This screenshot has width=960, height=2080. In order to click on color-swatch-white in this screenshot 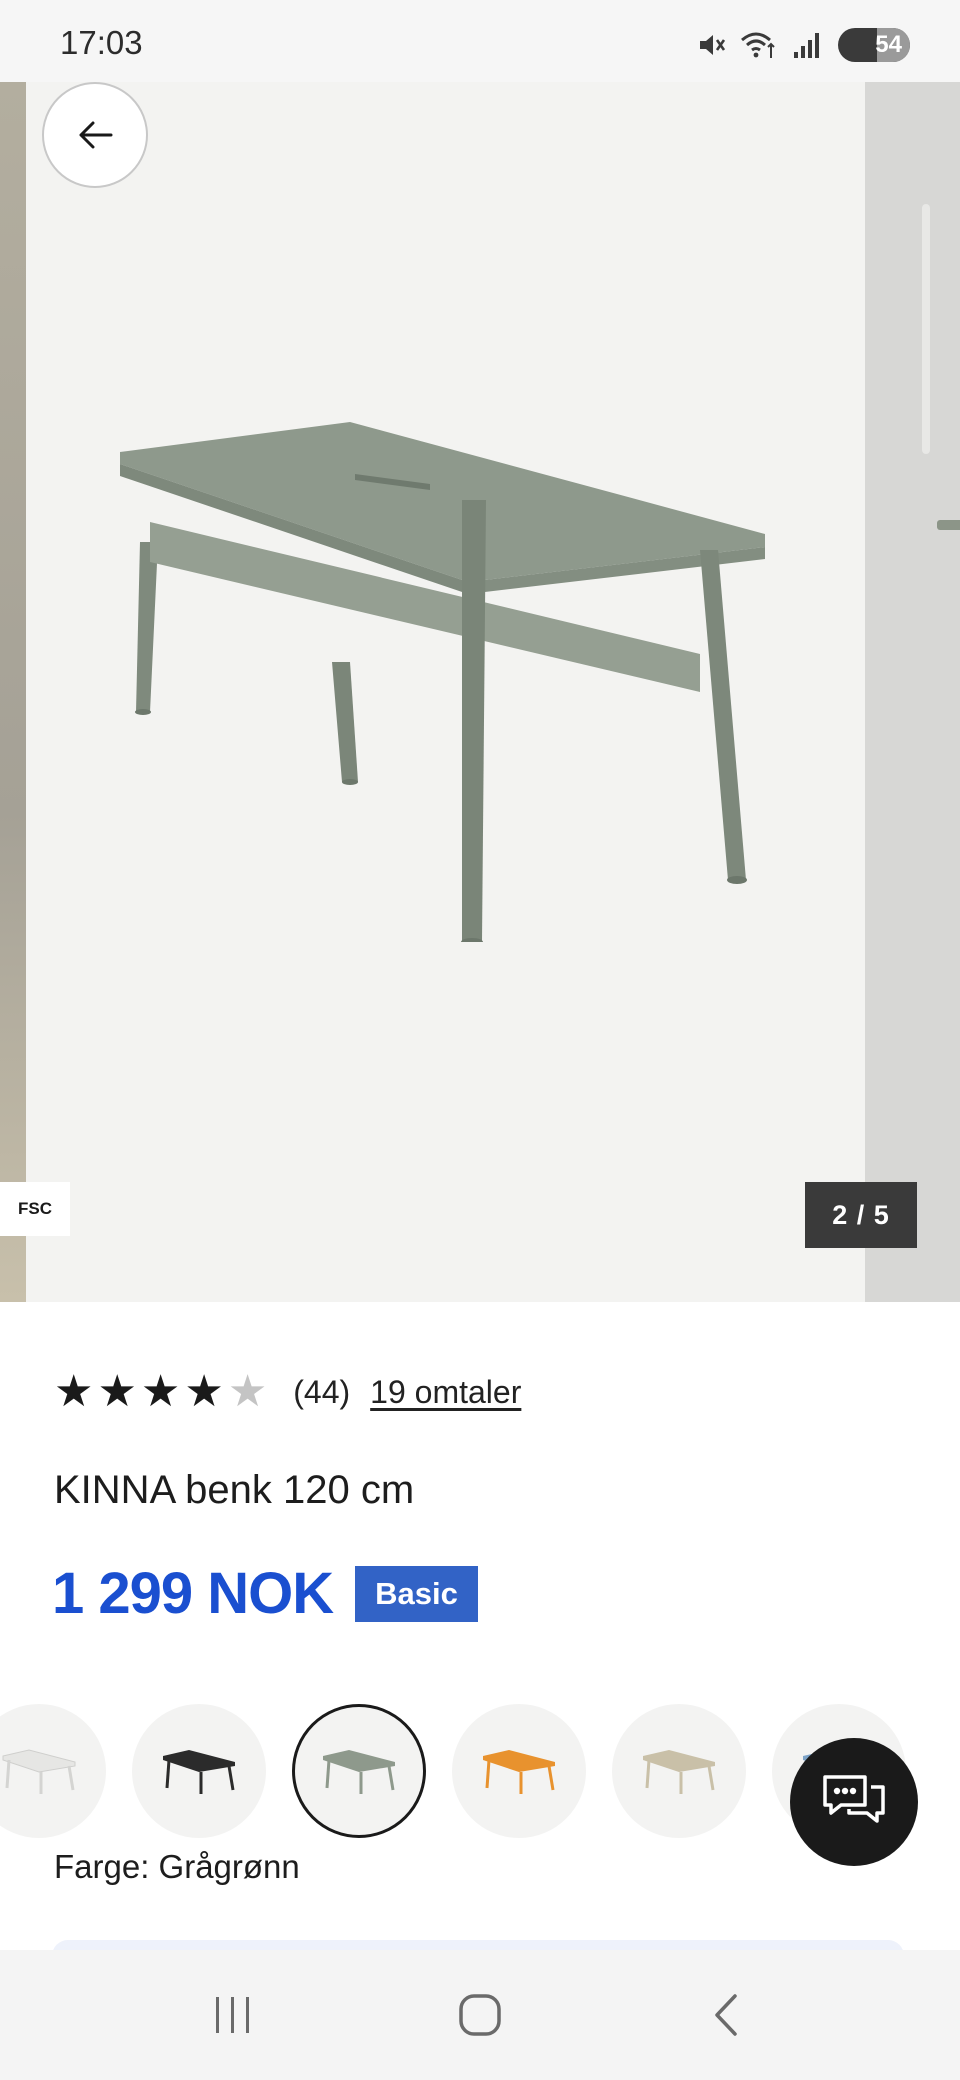, I will do `click(53, 1771)`.